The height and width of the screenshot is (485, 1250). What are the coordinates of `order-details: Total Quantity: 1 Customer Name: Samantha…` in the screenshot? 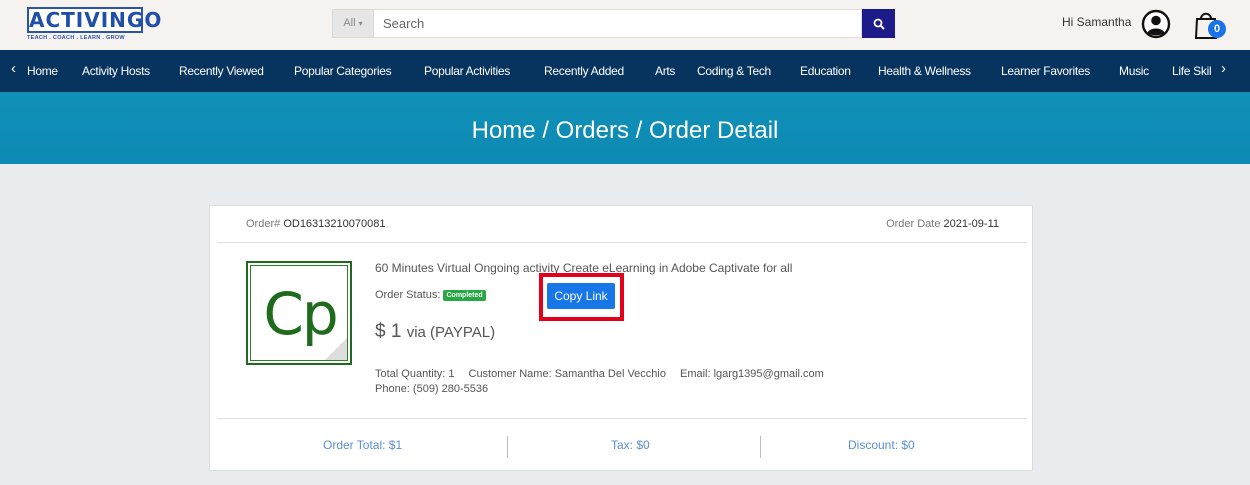 It's located at (606, 382).